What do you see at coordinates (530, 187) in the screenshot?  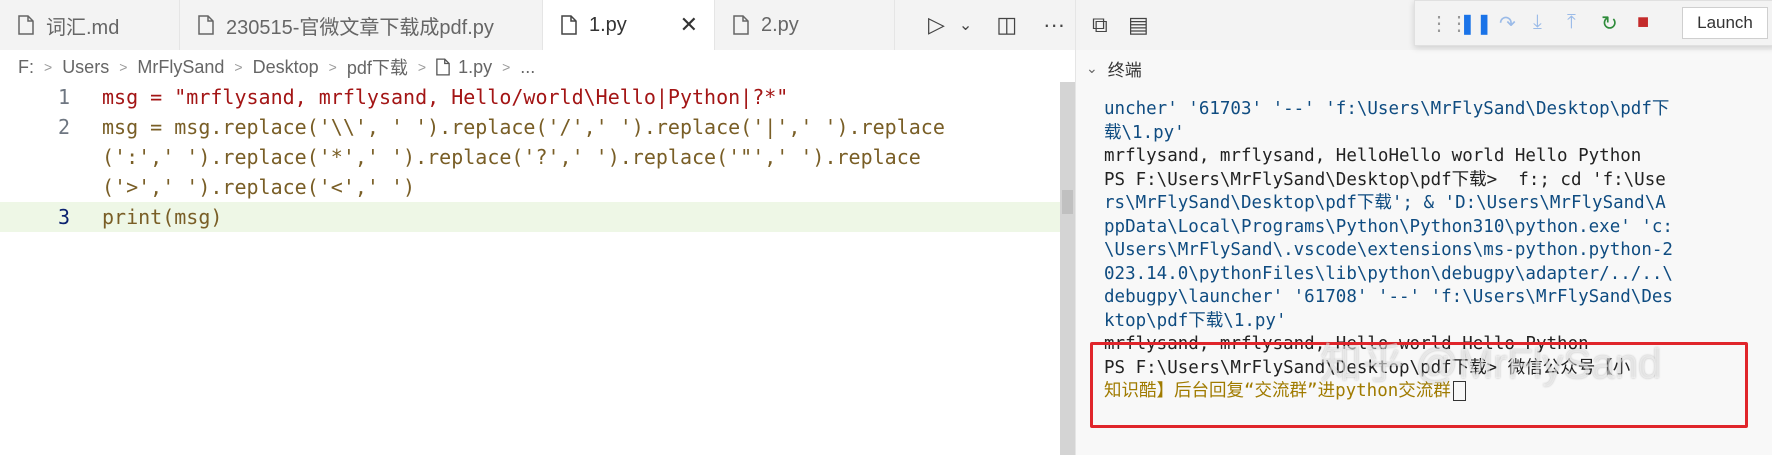 I see `code-line: ('>',' ').replace('<',' ')` at bounding box center [530, 187].